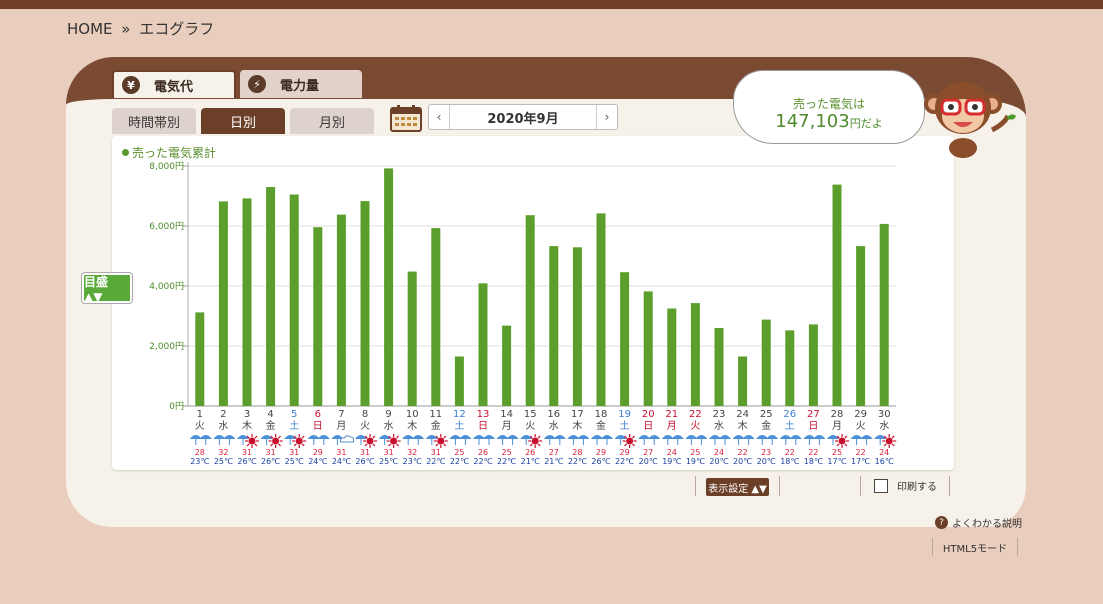 This screenshot has height=604, width=1103. Describe the element at coordinates (166, 166) in the screenshot. I see `y-tick-label: 8,000円` at that location.